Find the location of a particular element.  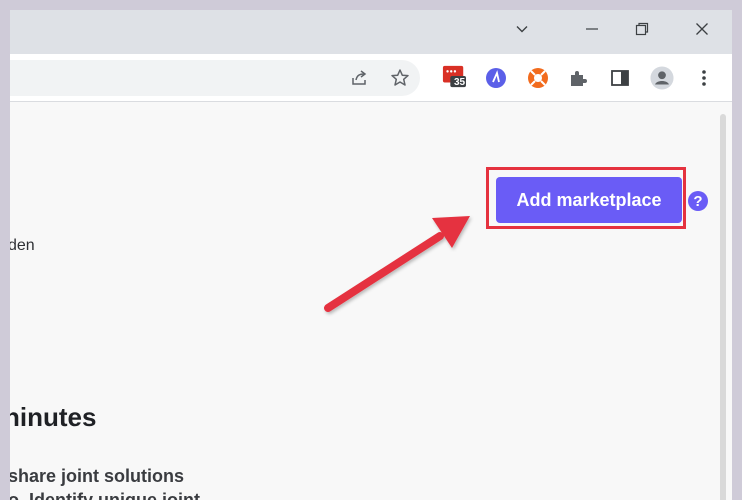

profile-button is located at coordinates (662, 78).